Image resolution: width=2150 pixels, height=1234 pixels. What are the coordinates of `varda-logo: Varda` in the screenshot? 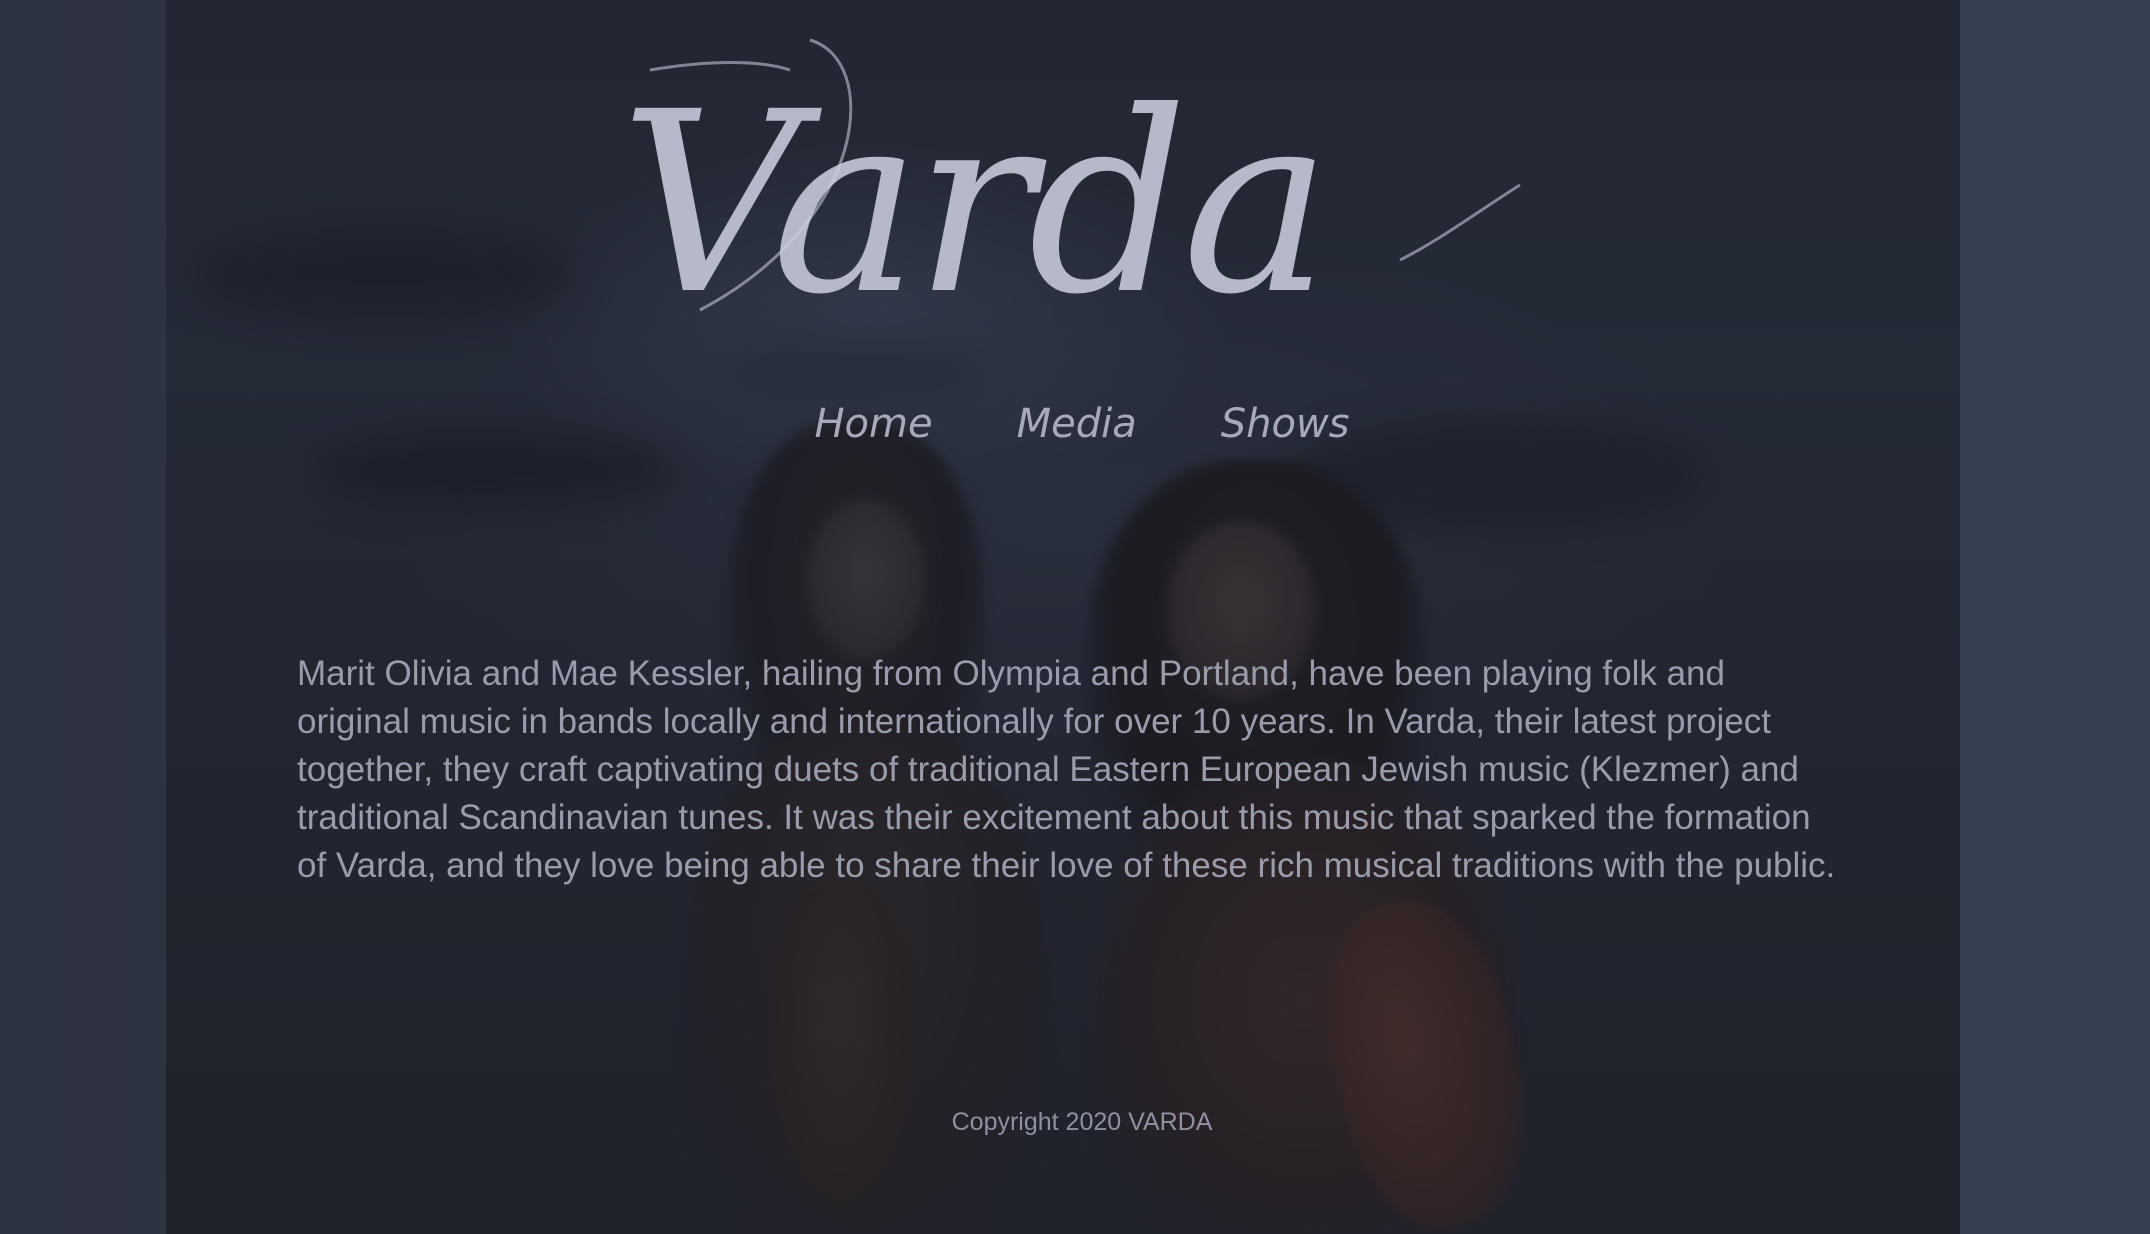 It's located at (1060, 170).